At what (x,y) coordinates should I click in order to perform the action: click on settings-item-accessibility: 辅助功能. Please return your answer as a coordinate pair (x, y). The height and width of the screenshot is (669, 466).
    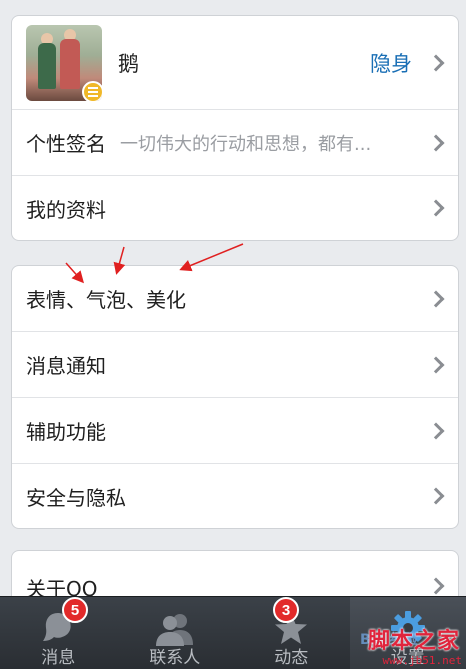
    Looking at the image, I should click on (235, 431).